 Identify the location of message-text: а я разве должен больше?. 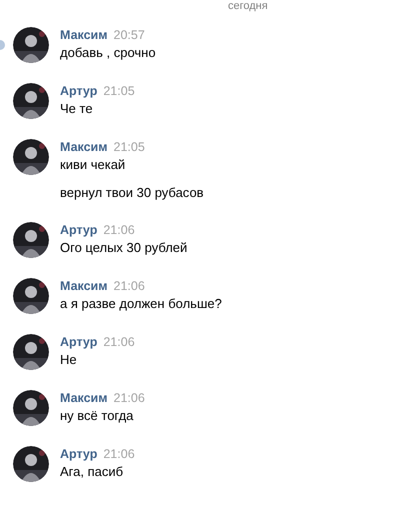
(141, 304).